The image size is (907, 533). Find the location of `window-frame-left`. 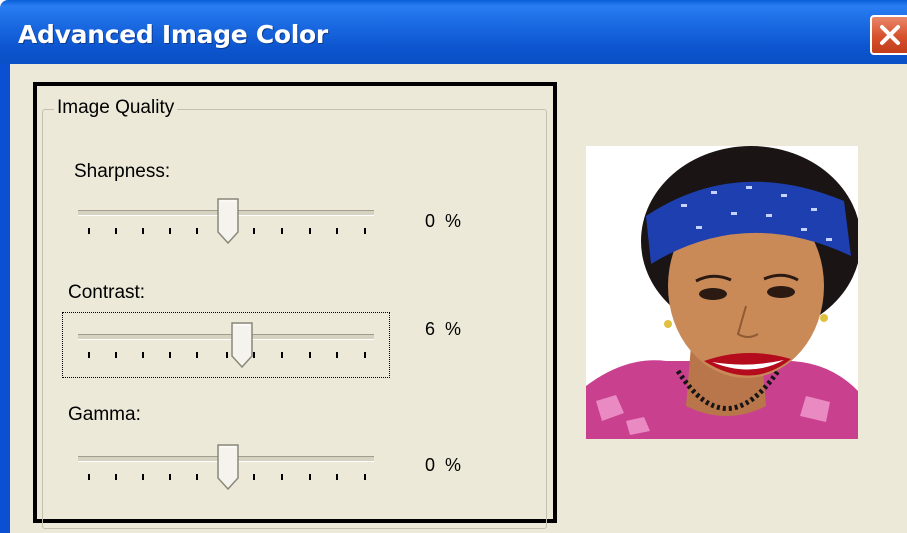

window-frame-left is located at coordinates (5, 298).